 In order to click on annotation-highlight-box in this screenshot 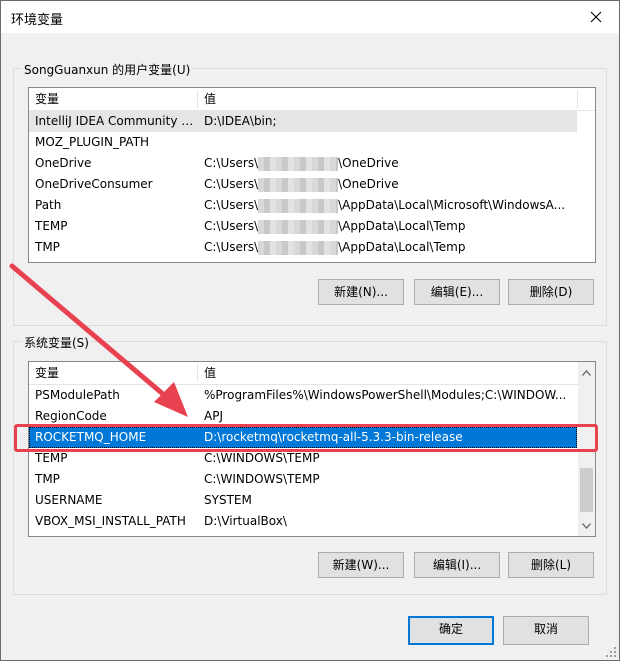, I will do `click(306, 438)`.